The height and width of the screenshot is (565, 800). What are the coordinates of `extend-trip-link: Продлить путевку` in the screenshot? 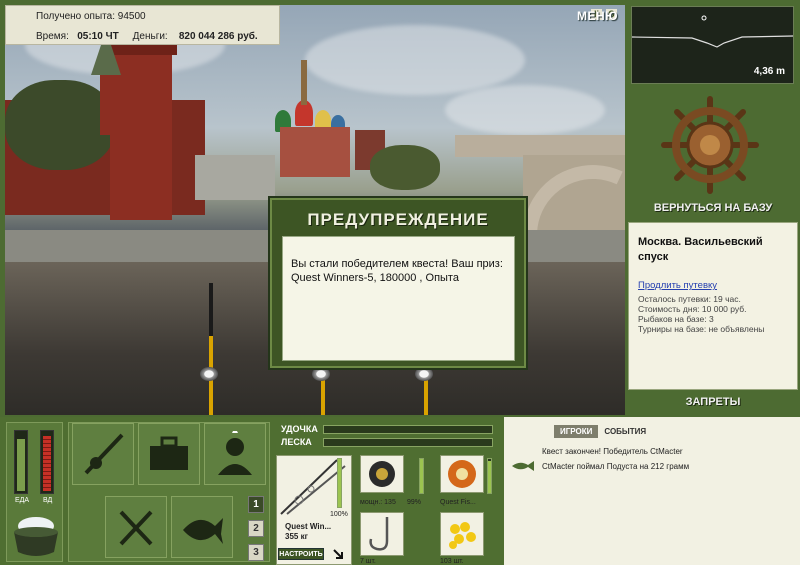 It's located at (677, 285).